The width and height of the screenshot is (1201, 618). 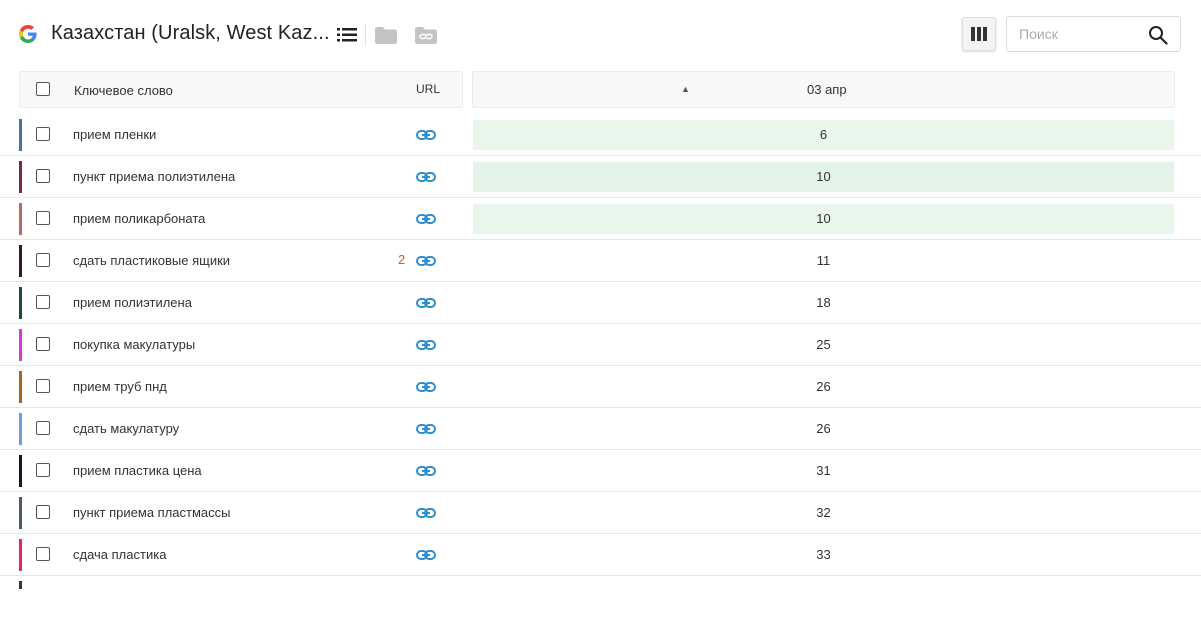 I want to click on columns-button, so click(x=979, y=34).